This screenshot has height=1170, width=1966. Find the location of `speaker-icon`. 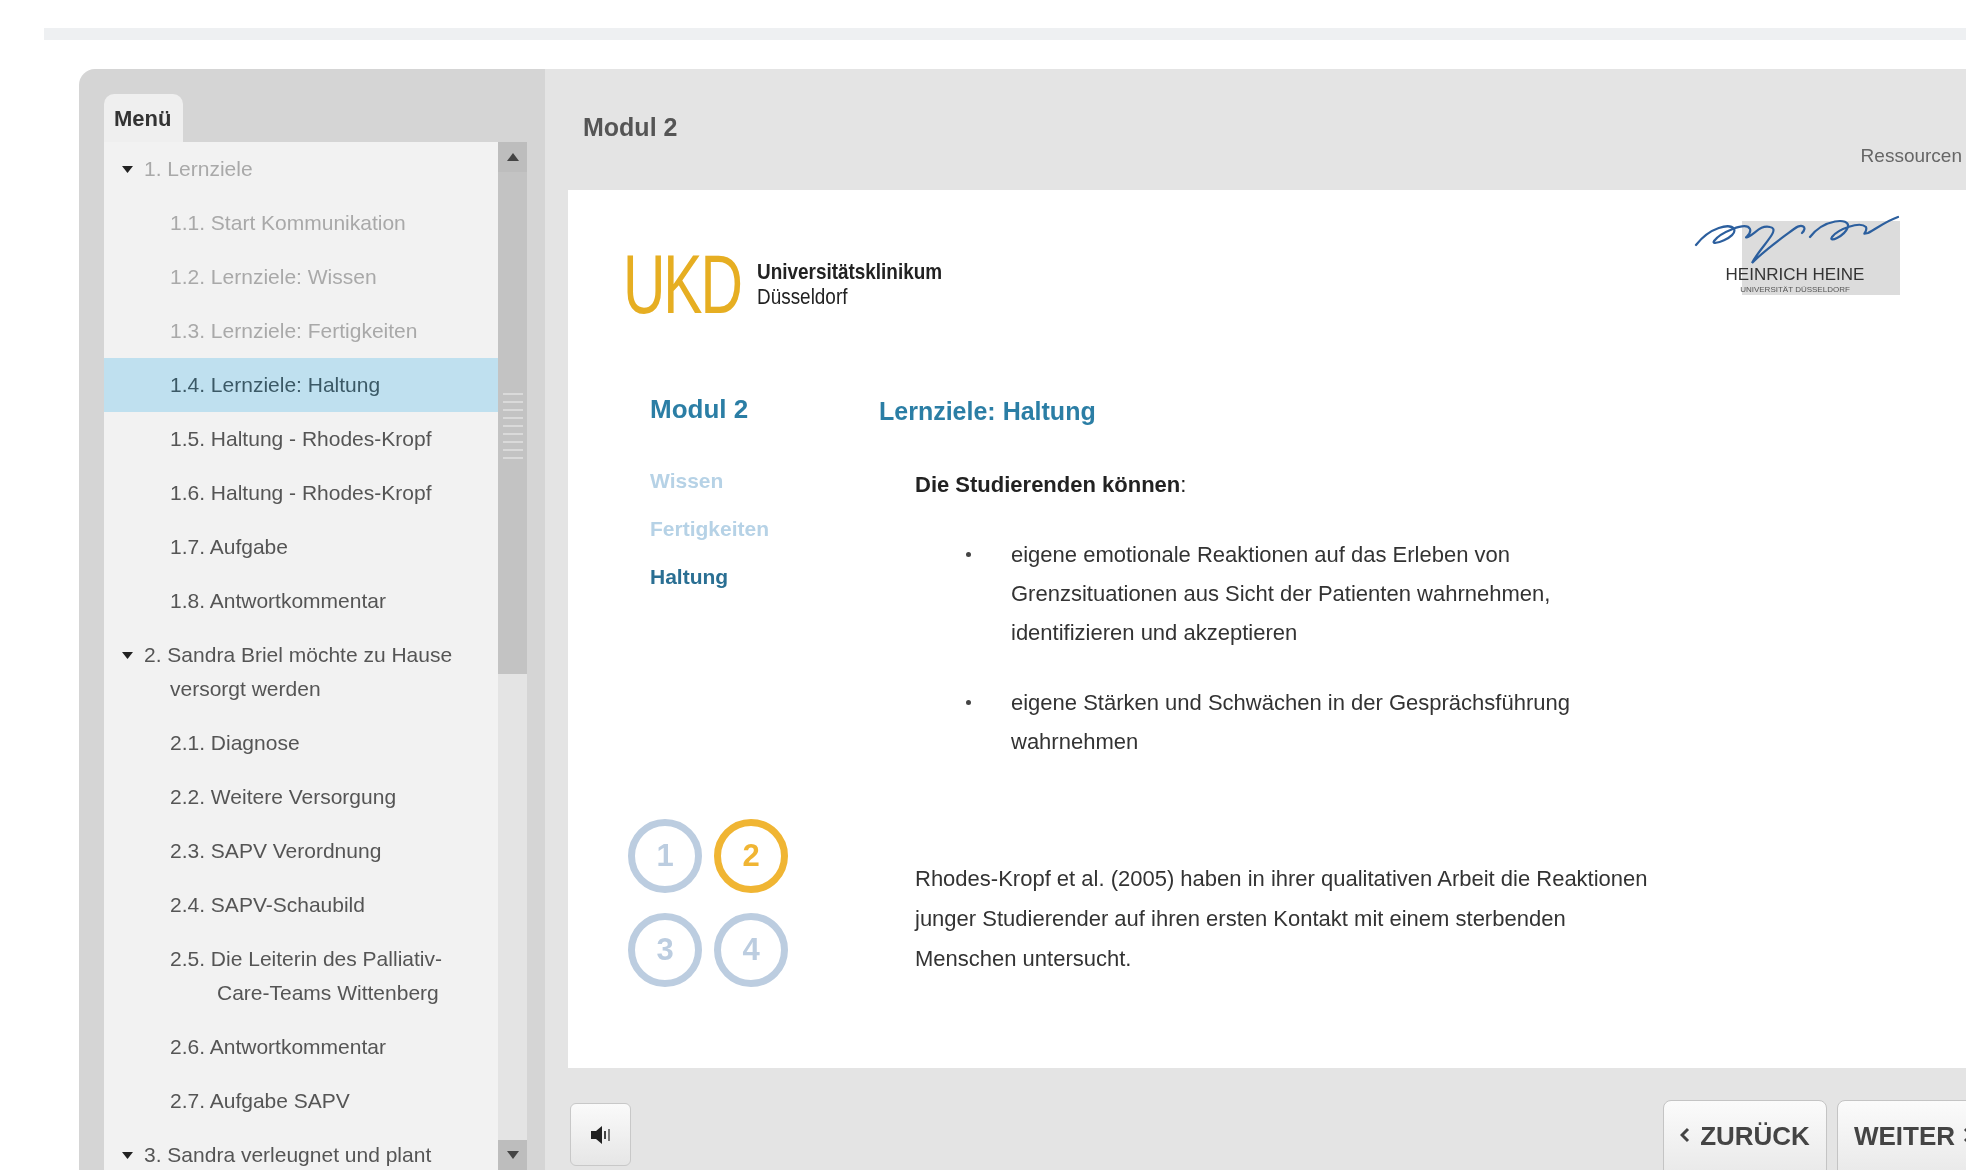

speaker-icon is located at coordinates (600, 1134).